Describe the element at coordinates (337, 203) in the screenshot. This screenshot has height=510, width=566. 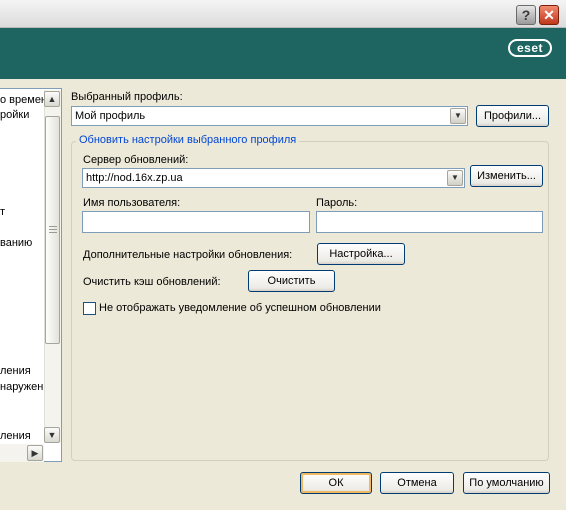
I see `password-label: Пароль:` at that location.